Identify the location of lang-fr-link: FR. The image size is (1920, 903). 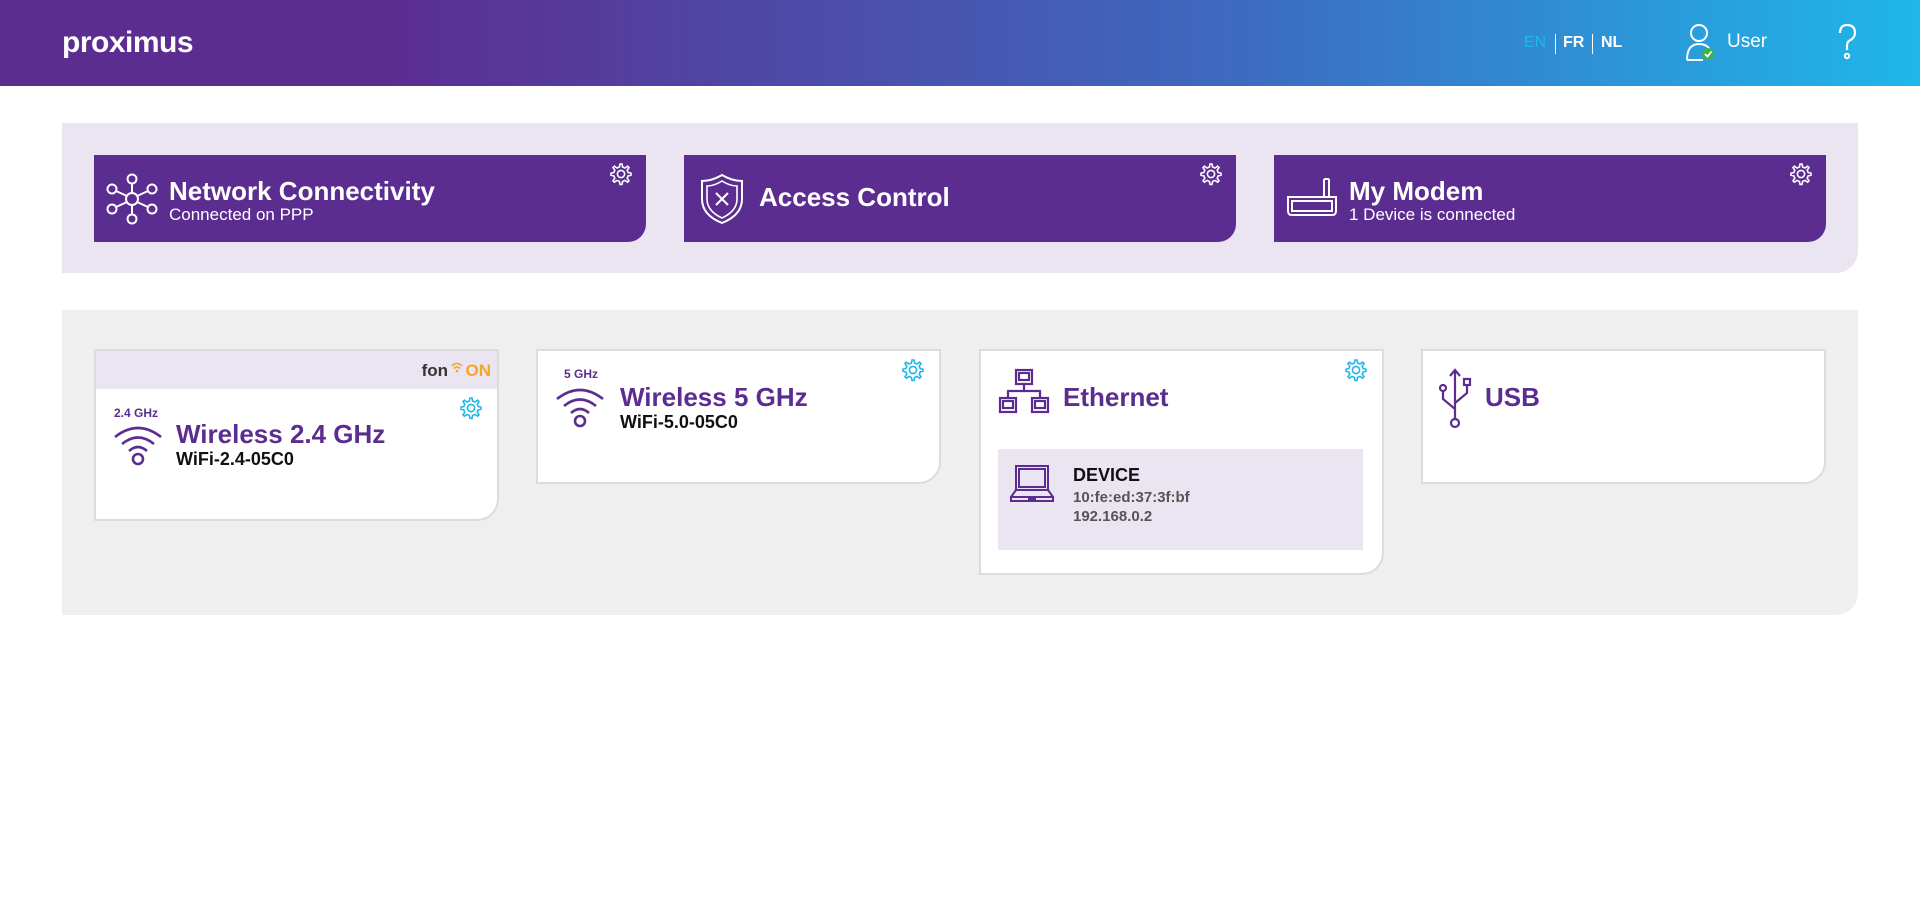
(1573, 43).